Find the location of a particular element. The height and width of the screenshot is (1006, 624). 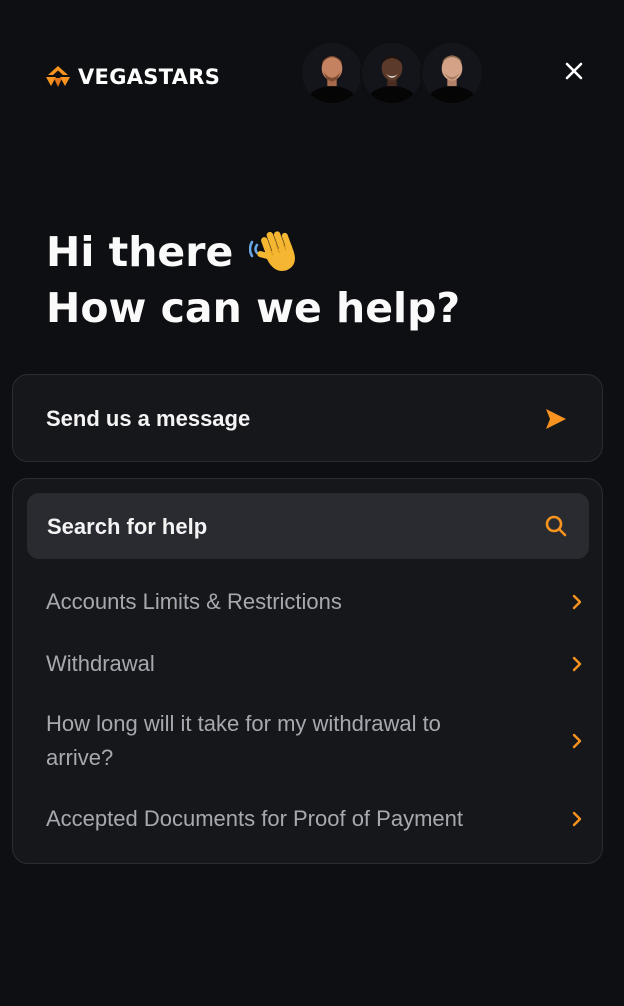

close-icon is located at coordinates (574, 71).